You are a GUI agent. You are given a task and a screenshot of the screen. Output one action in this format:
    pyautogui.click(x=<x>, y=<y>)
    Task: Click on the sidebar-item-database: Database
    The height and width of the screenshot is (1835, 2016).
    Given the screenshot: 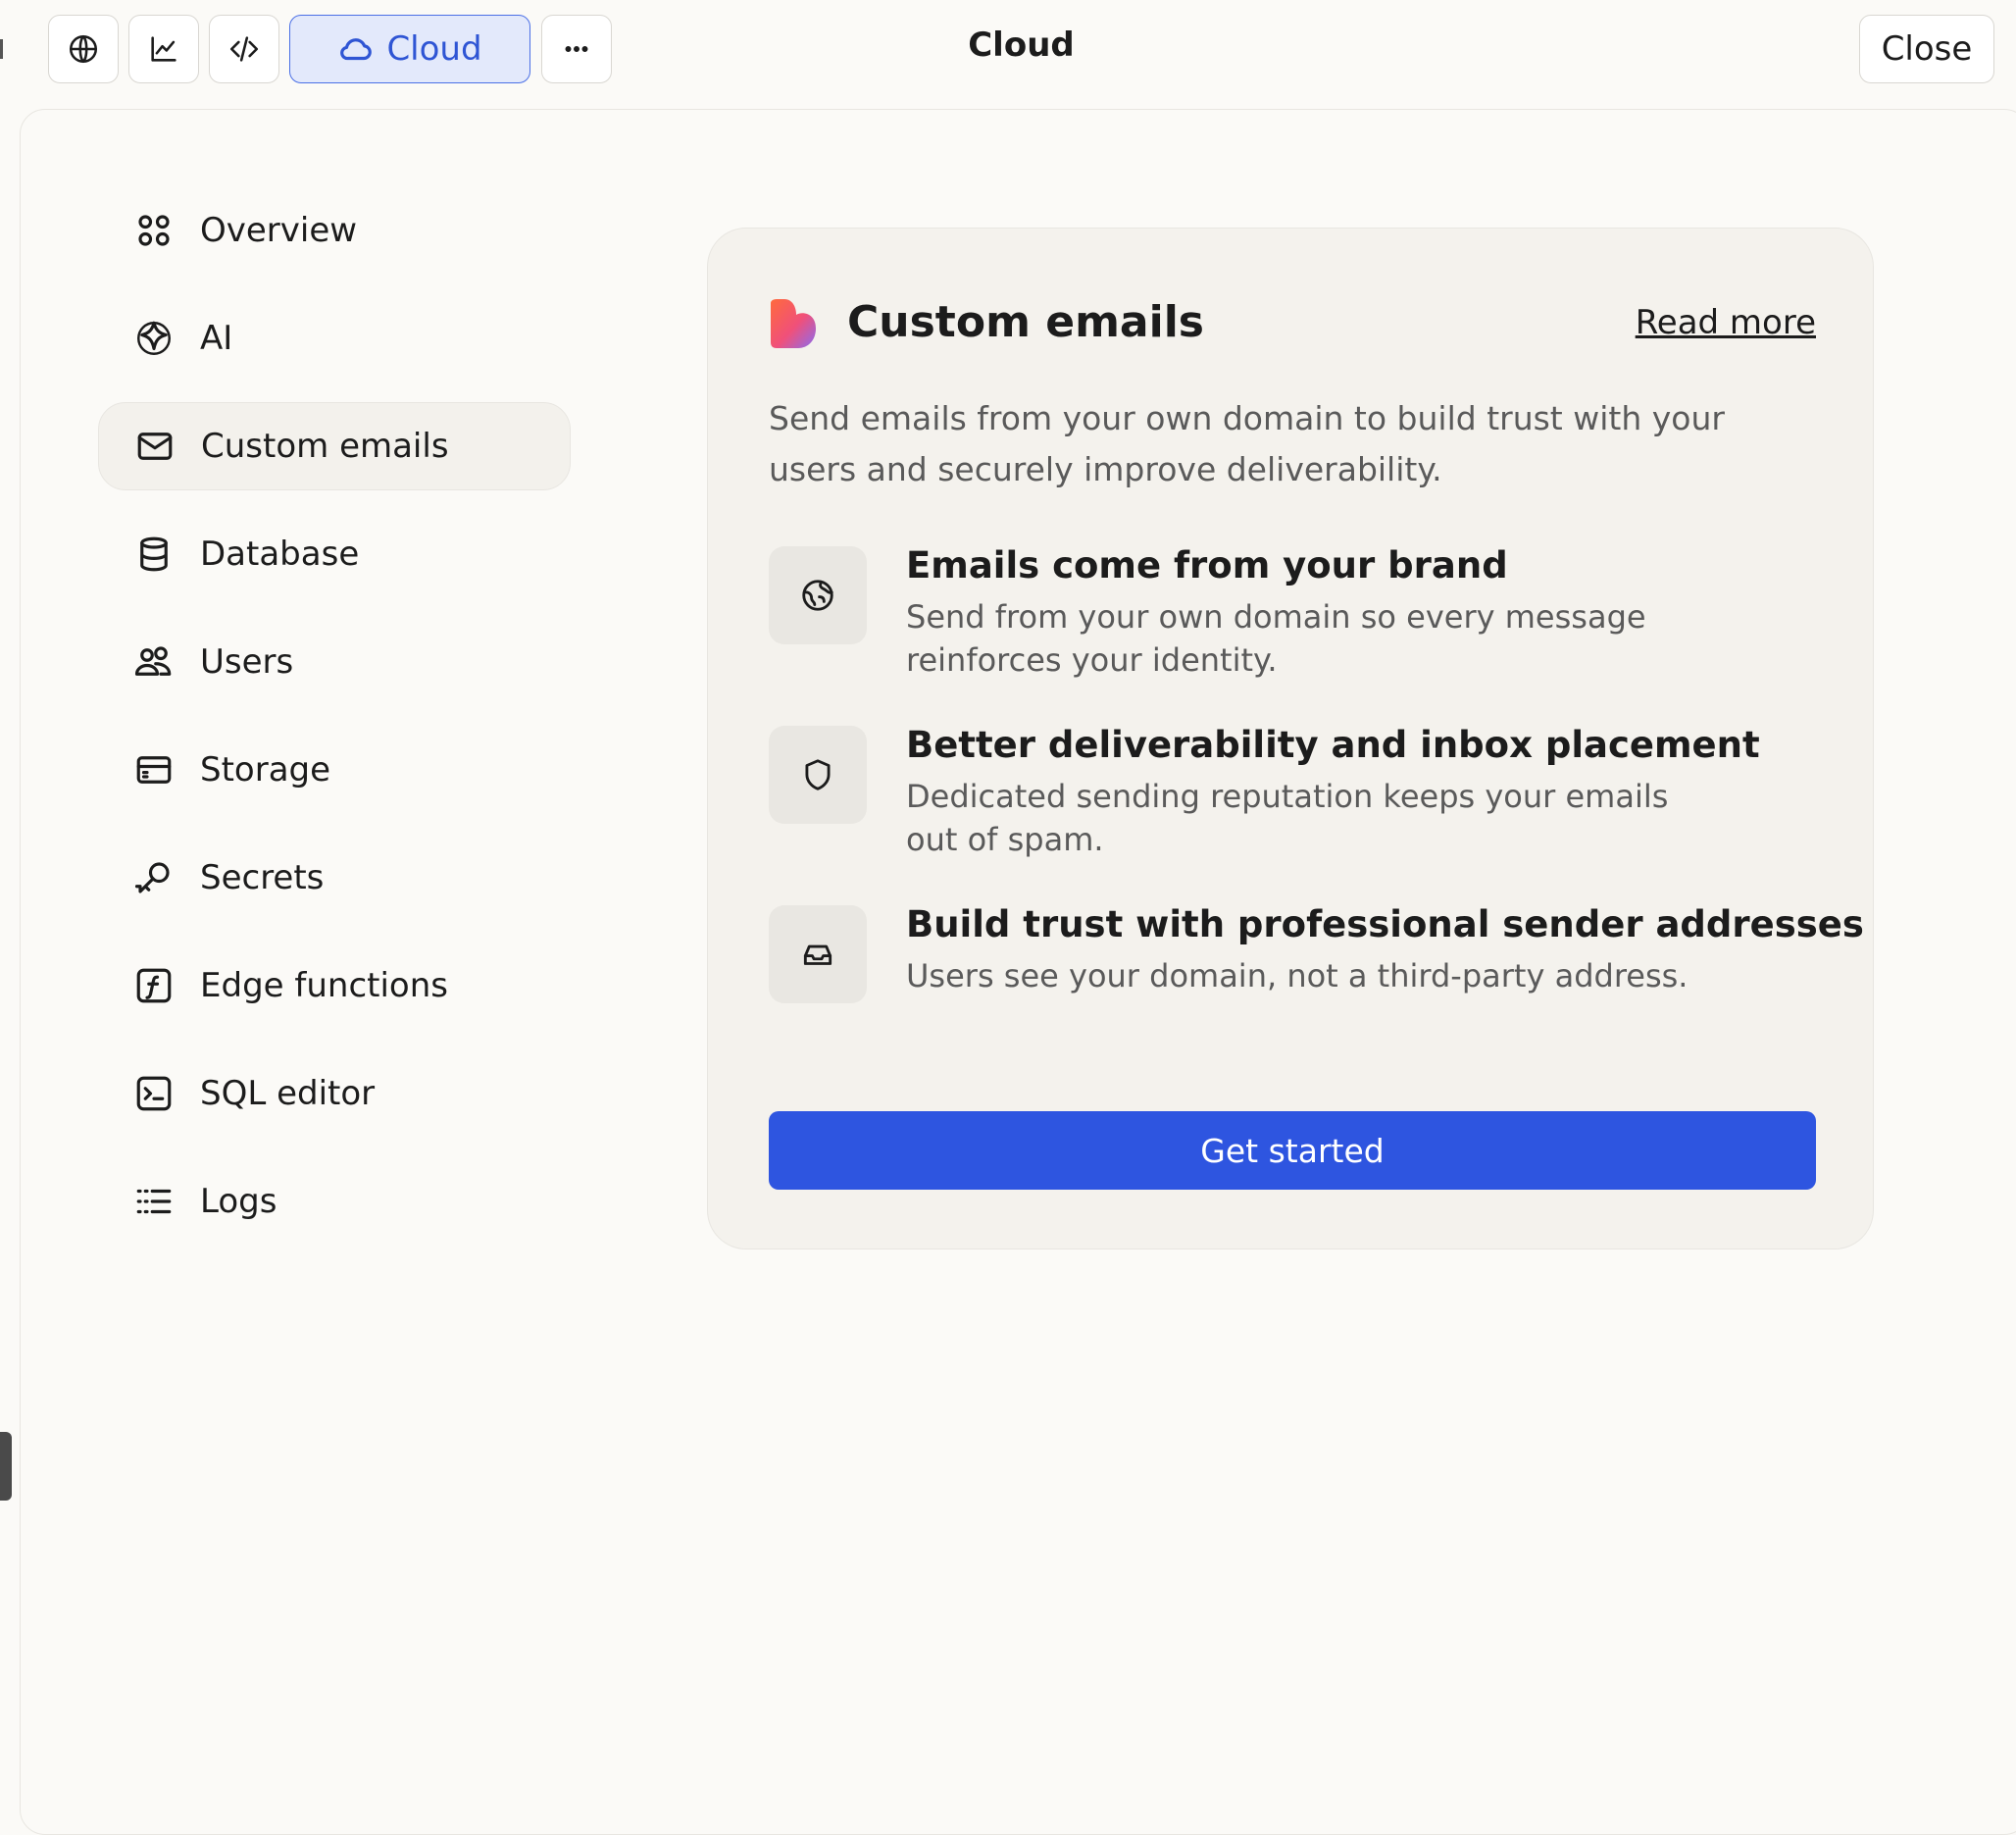 What is the action you would take?
    pyautogui.click(x=334, y=554)
    